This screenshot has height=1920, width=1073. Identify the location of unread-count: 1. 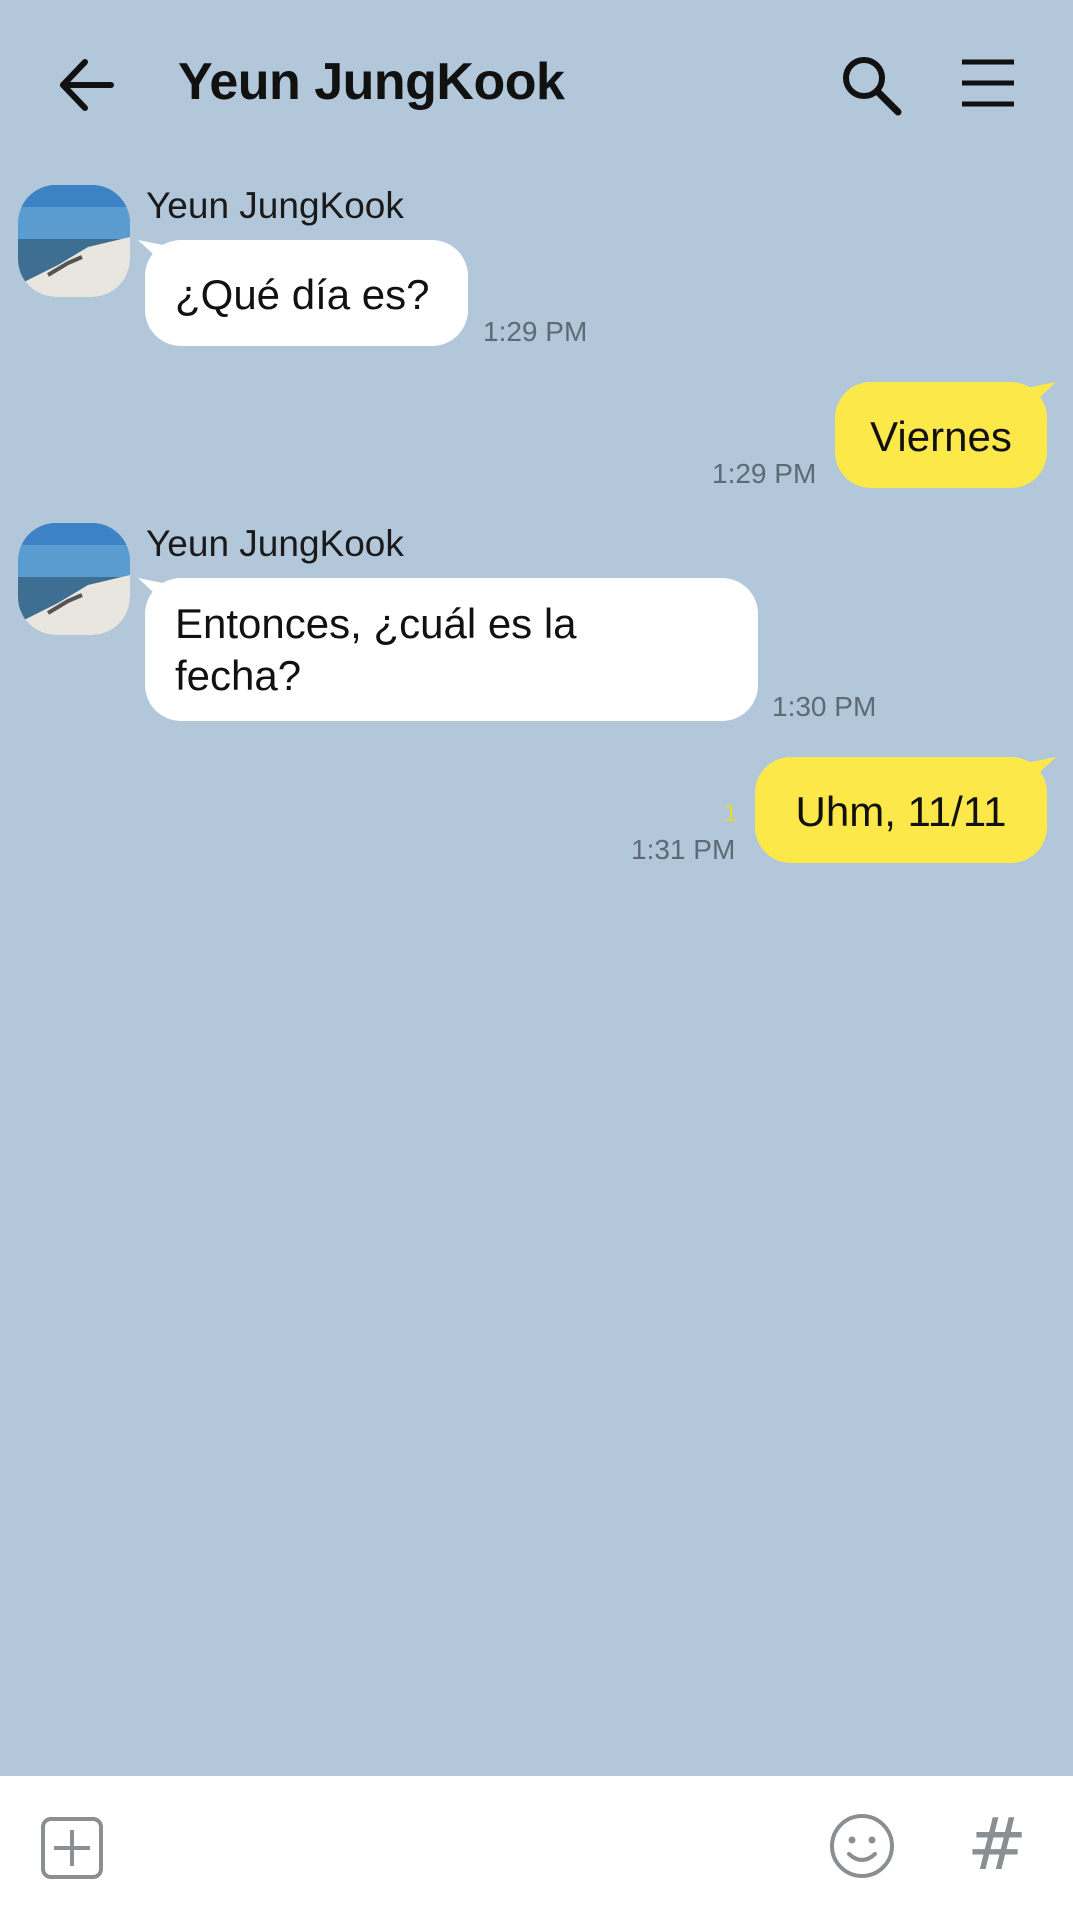
(731, 813).